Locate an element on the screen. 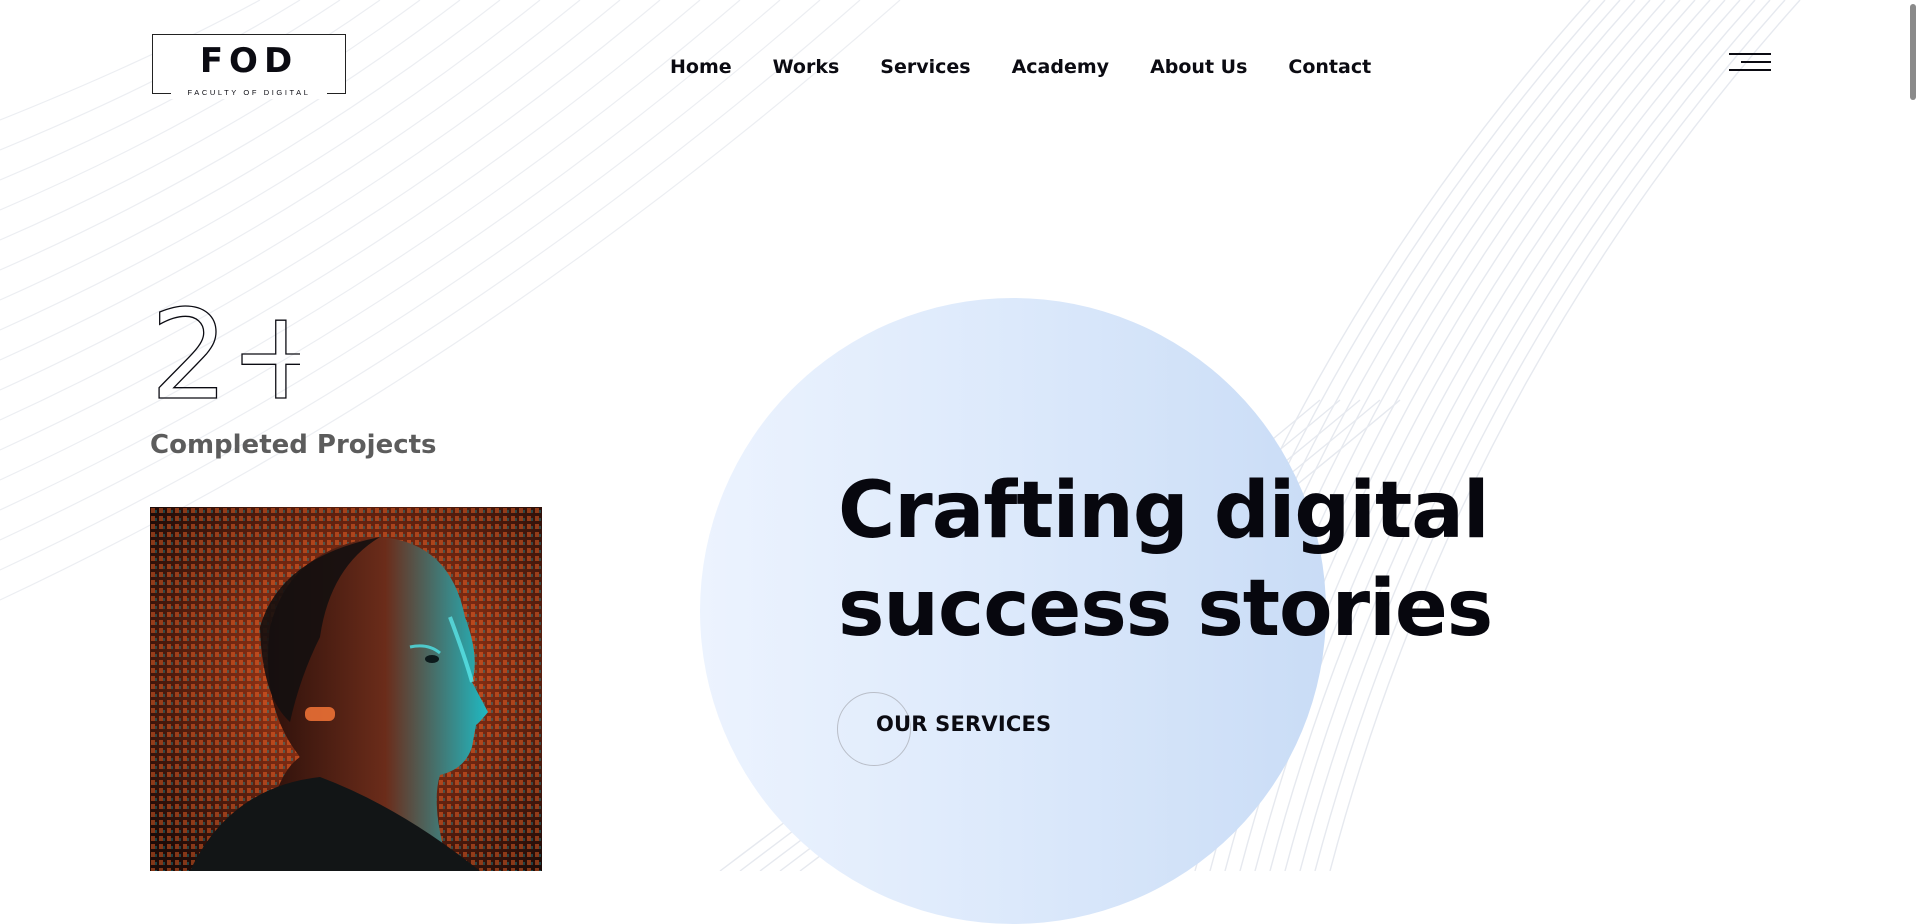 The width and height of the screenshot is (1918, 924). site-logo: FOD FACULTY OF DIGITAL is located at coordinates (249, 66).